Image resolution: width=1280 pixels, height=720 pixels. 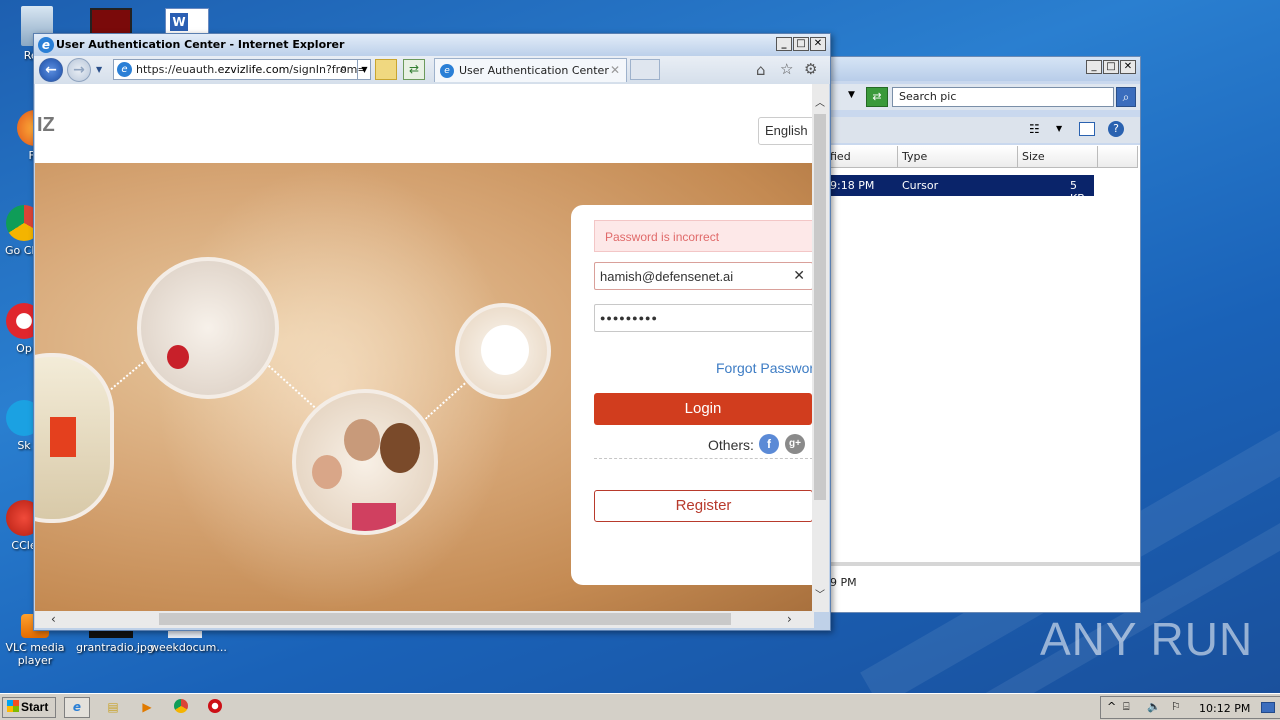 What do you see at coordinates (46, 125) in the screenshot?
I see `ezviz-logo: IZ` at bounding box center [46, 125].